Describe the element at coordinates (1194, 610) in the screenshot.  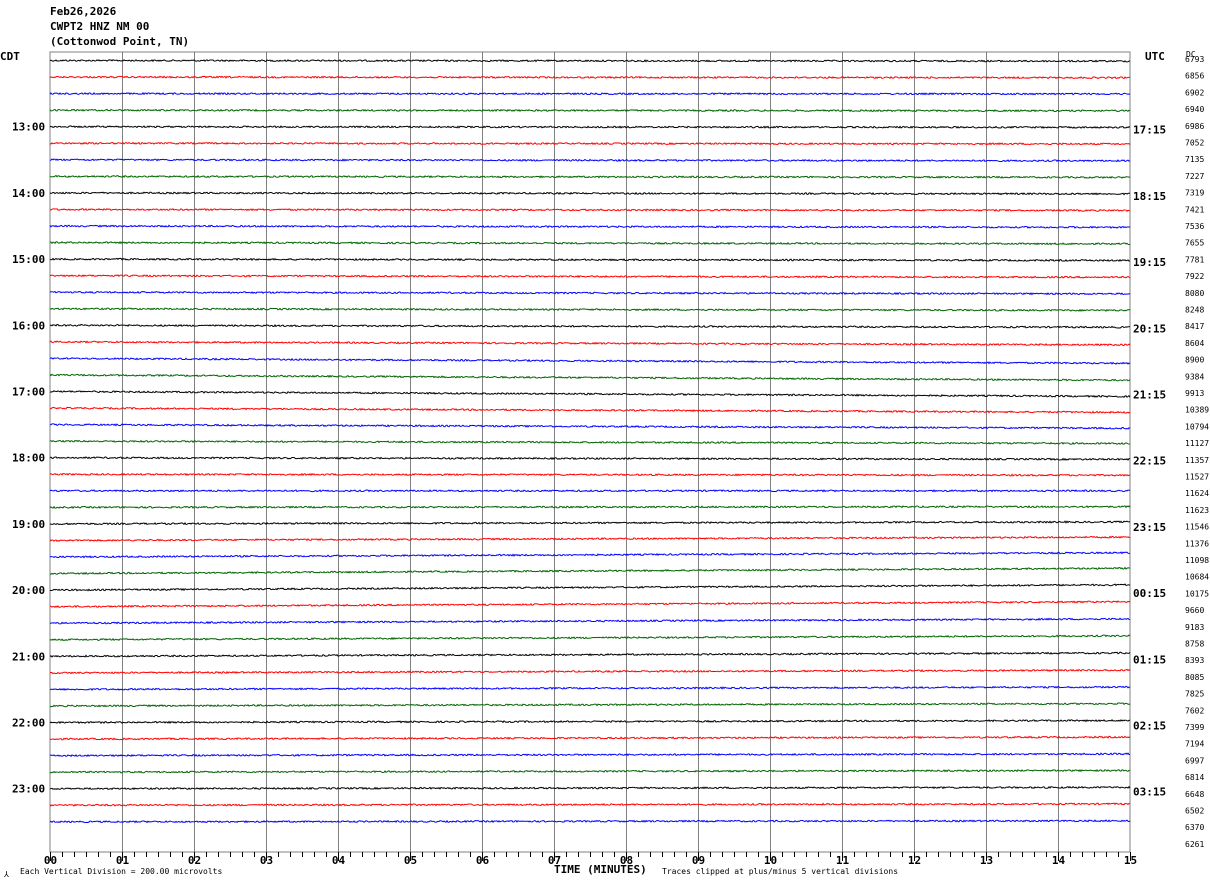
I see `dc-value: 9660` at that location.